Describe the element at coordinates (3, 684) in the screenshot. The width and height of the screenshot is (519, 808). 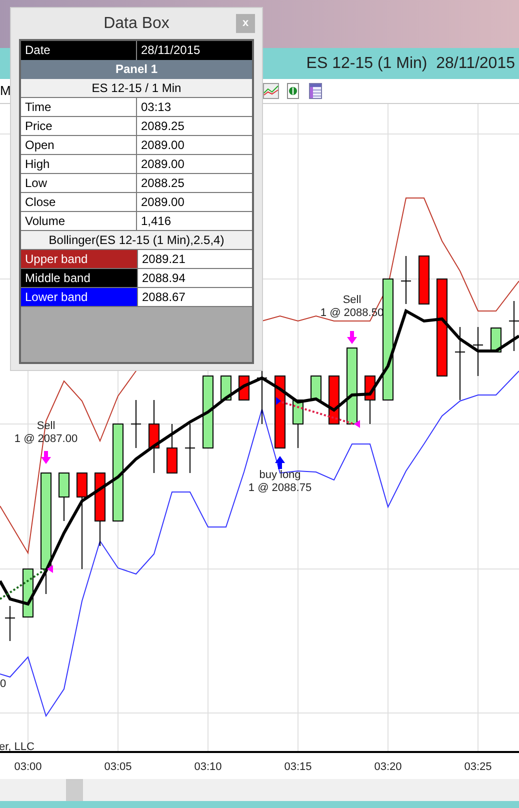
I see `price-label: 0` at that location.